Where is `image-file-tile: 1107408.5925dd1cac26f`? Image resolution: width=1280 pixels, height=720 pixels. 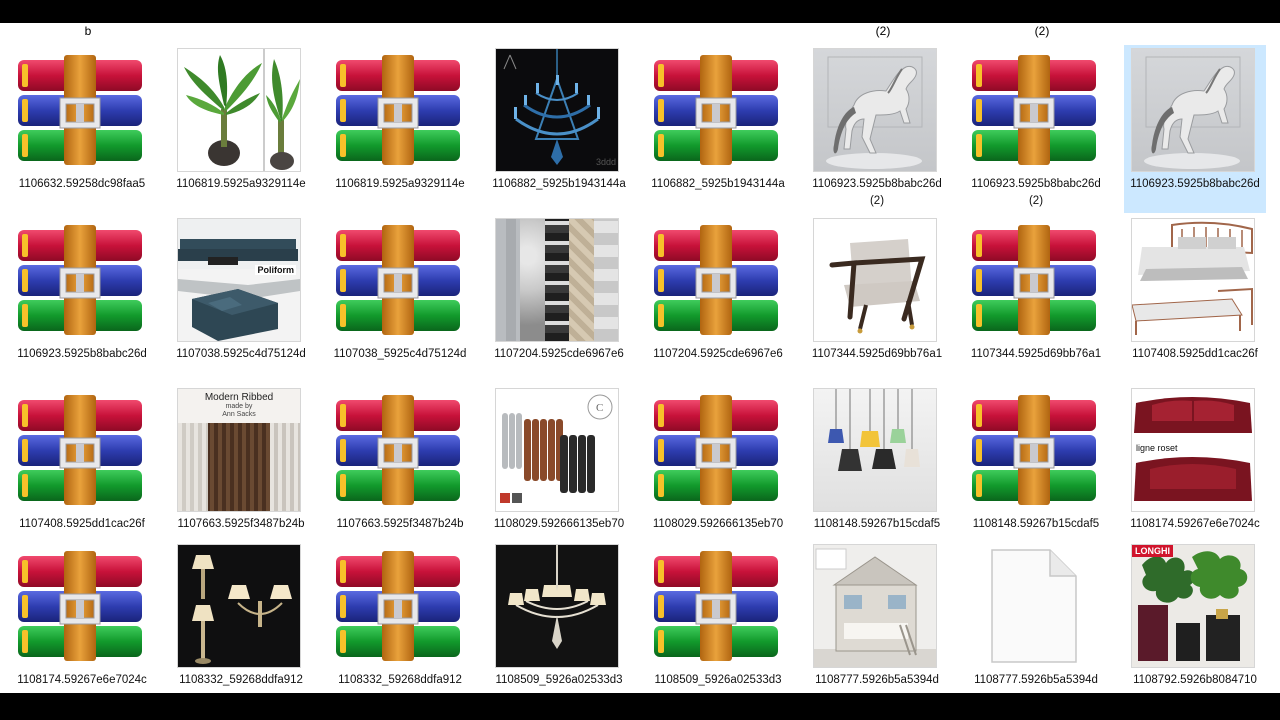
image-file-tile: 1107408.5925dd1cac26f is located at coordinates (1195, 299).